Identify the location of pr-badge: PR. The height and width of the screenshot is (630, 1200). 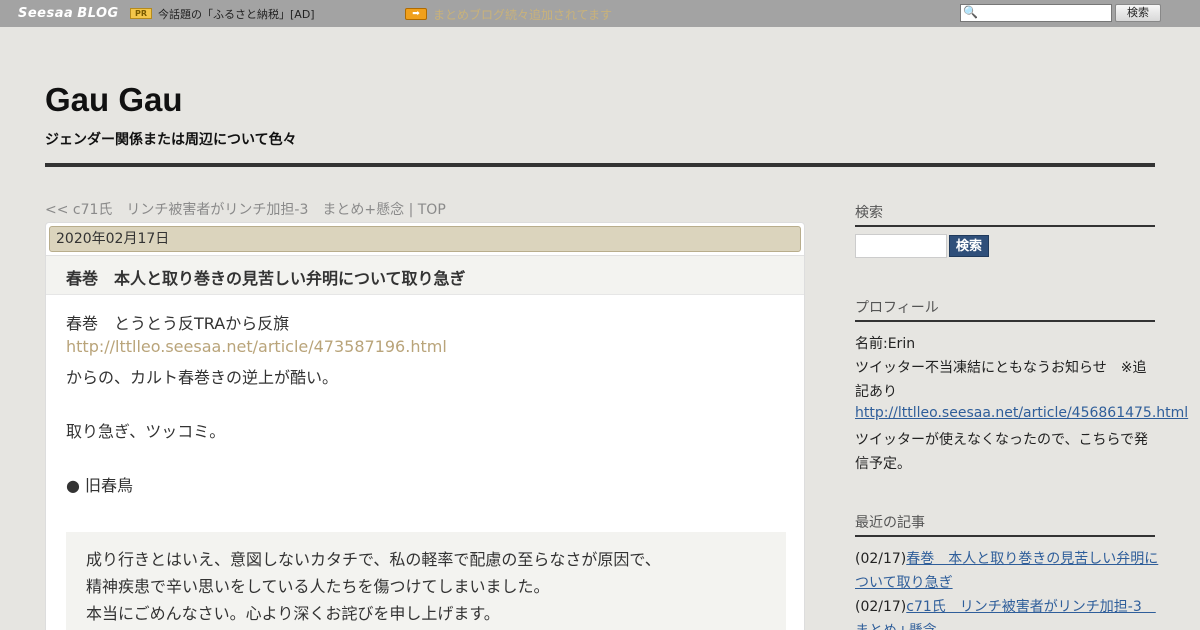
(141, 13).